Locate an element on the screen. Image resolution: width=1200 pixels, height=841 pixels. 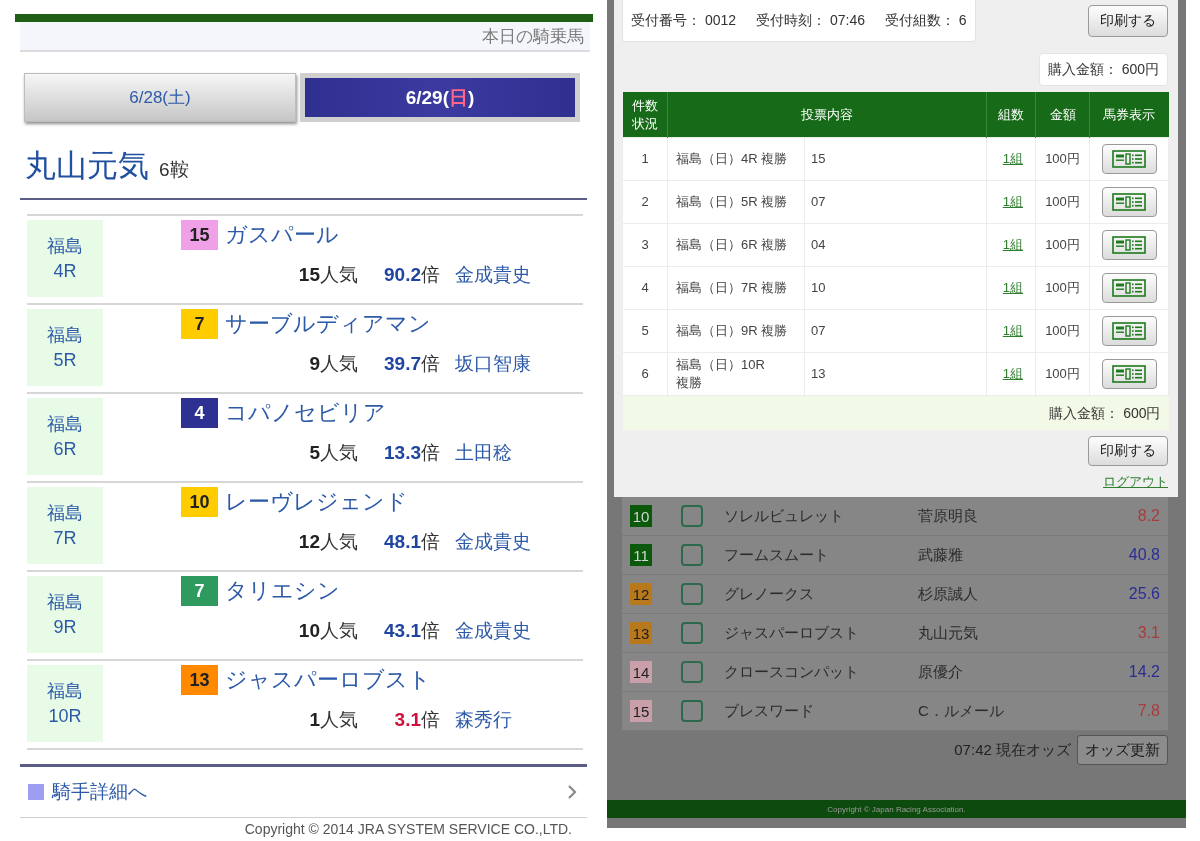
jockey-text: 丸山元気 is located at coordinates (948, 633).